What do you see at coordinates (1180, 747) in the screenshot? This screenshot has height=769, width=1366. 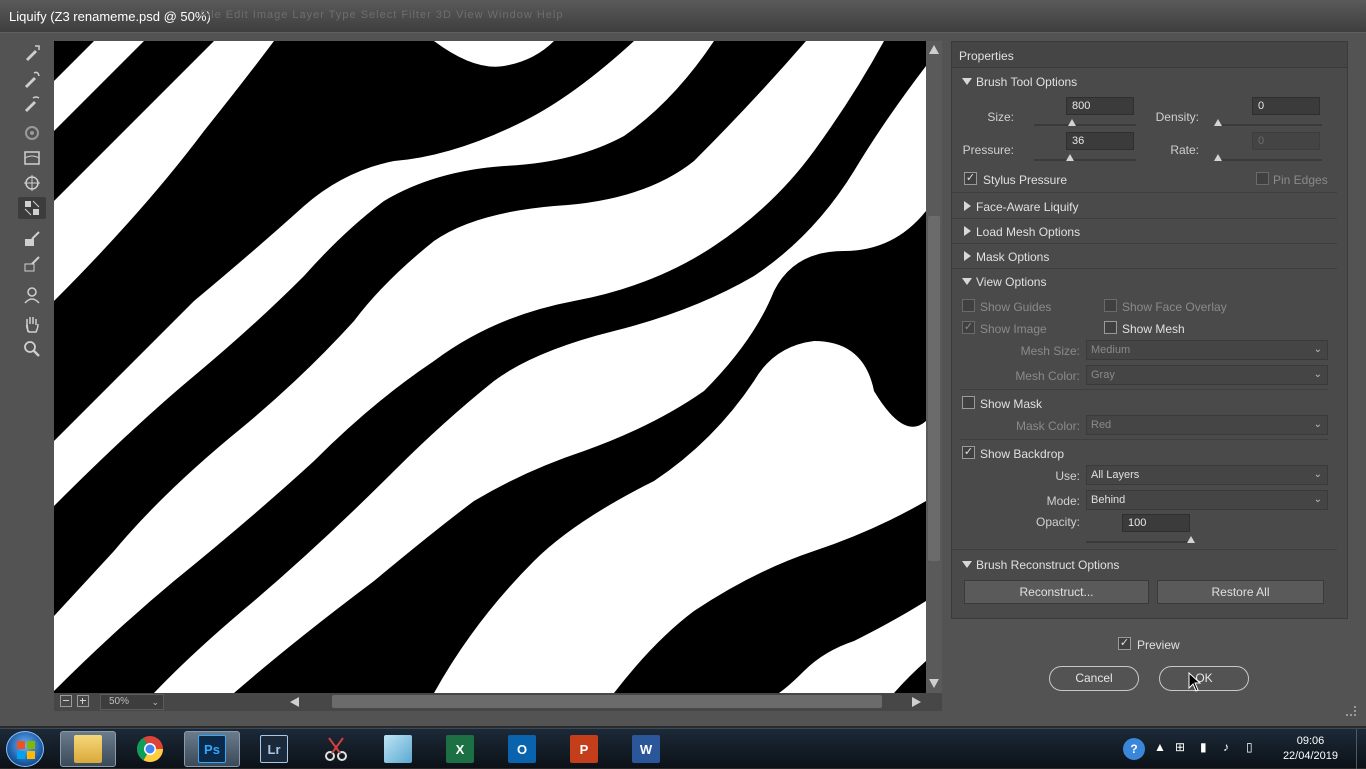 I see `action-center-icon: ⊞` at bounding box center [1180, 747].